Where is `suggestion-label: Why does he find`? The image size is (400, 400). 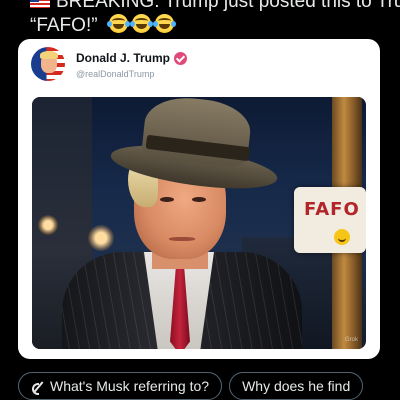 suggestion-label: Why does he find is located at coordinates (296, 386).